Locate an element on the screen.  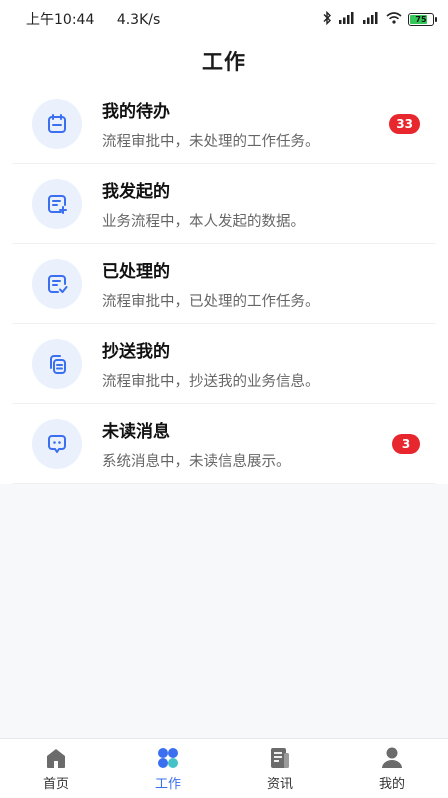
status-bar: 上午10:44 4.3K/s 75 is located at coordinates (224, 19).